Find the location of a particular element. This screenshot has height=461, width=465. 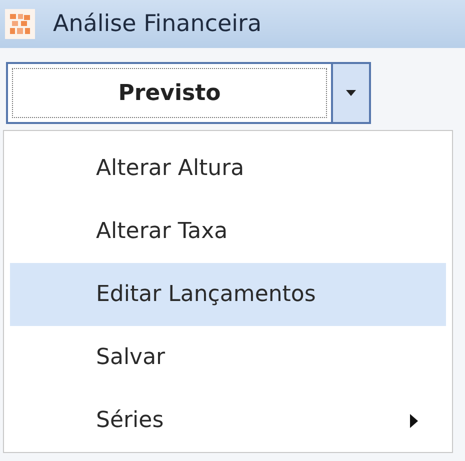

view-dropdown: Previsto is located at coordinates (188, 93).